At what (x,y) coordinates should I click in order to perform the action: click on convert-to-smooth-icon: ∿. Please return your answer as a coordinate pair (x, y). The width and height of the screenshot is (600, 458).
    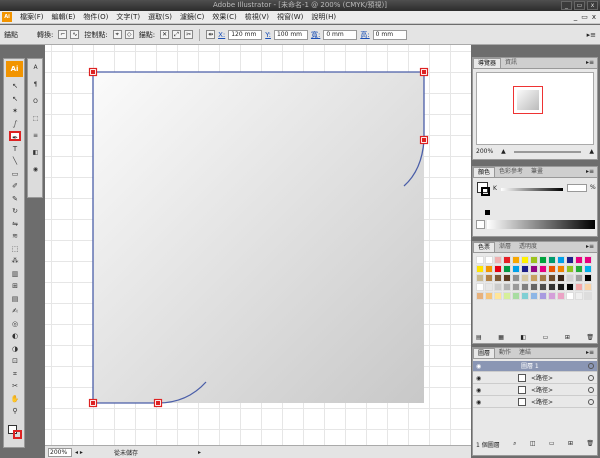
    Looking at the image, I should click on (75, 34).